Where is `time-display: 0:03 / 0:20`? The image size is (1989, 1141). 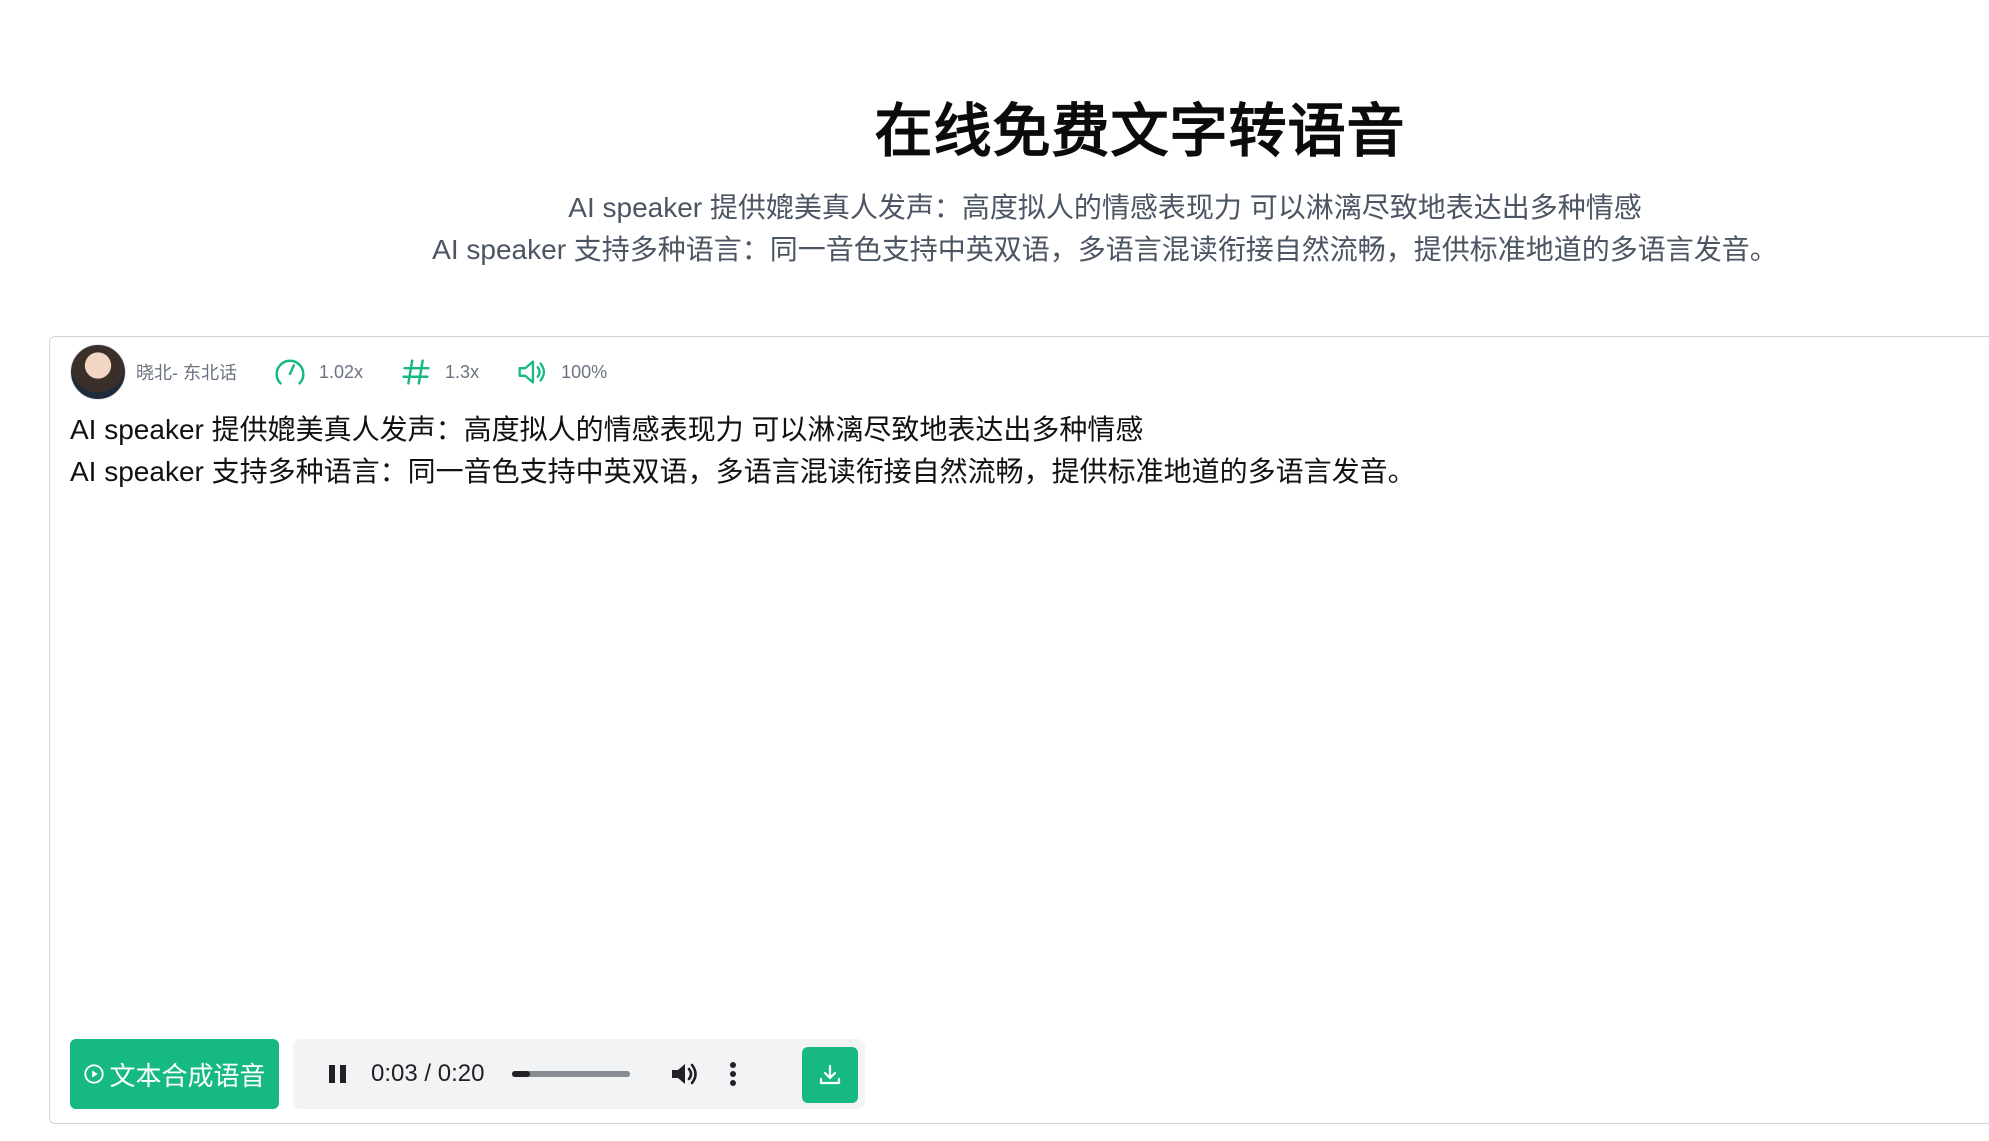
time-display: 0:03 / 0:20 is located at coordinates (428, 1073).